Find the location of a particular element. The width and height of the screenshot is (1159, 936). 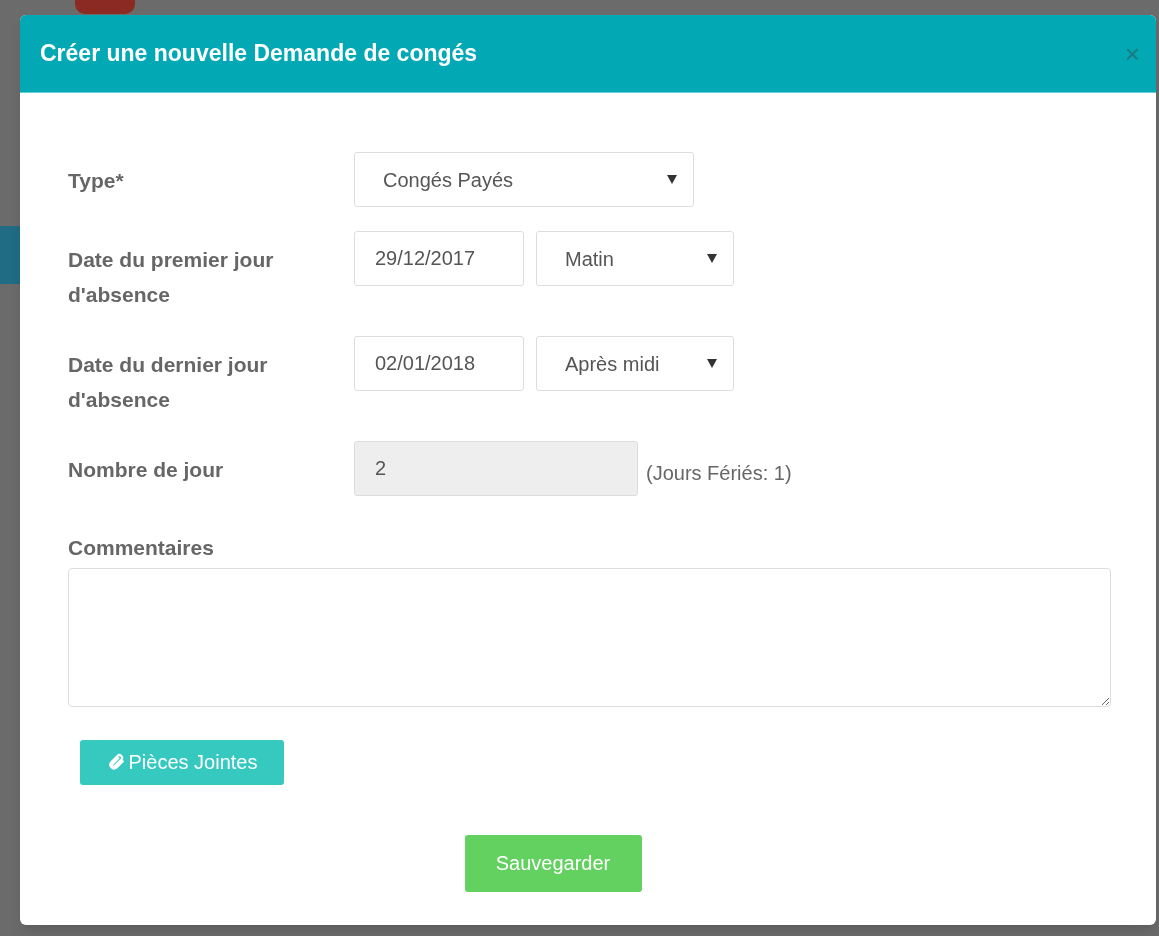

dialog-title: Créer une nouvelle Demande de congés is located at coordinates (259, 54).